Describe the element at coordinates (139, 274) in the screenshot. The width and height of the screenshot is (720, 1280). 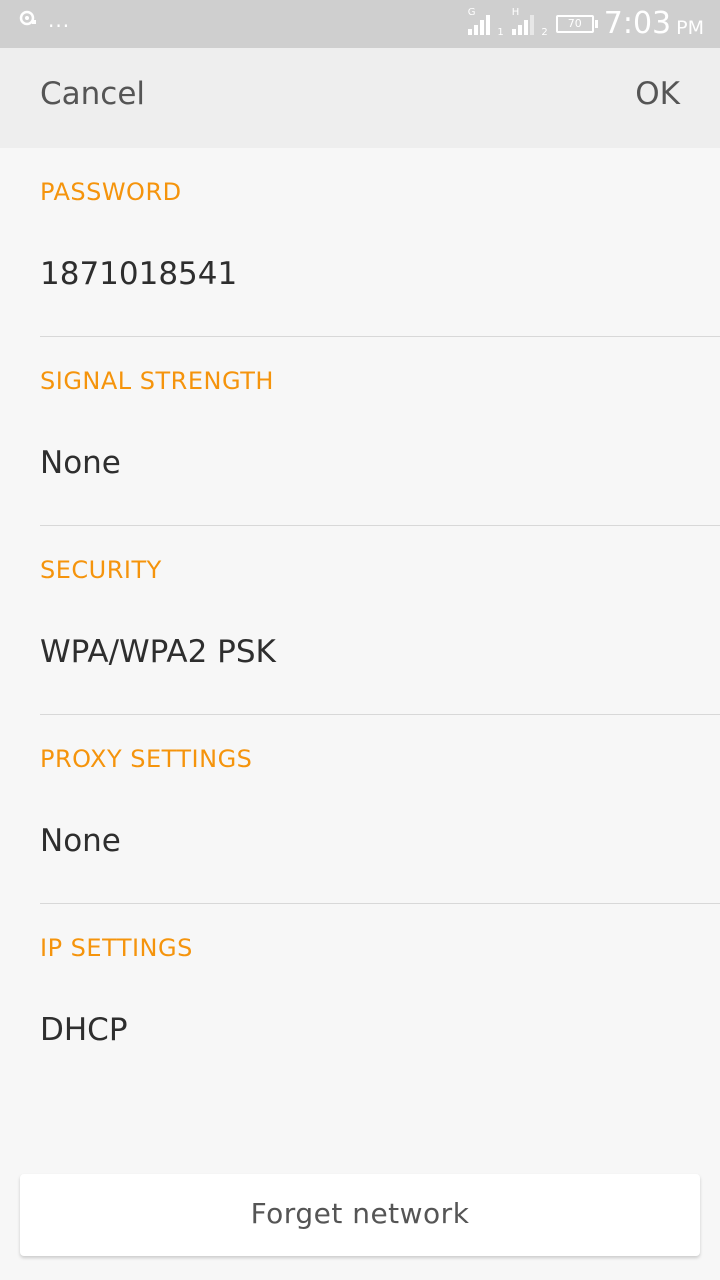
I see `password-value: 1871018541` at that location.